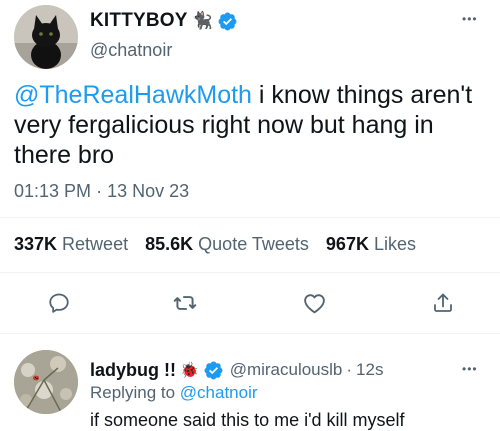  I want to click on likes-label: Likes, so click(394, 244).